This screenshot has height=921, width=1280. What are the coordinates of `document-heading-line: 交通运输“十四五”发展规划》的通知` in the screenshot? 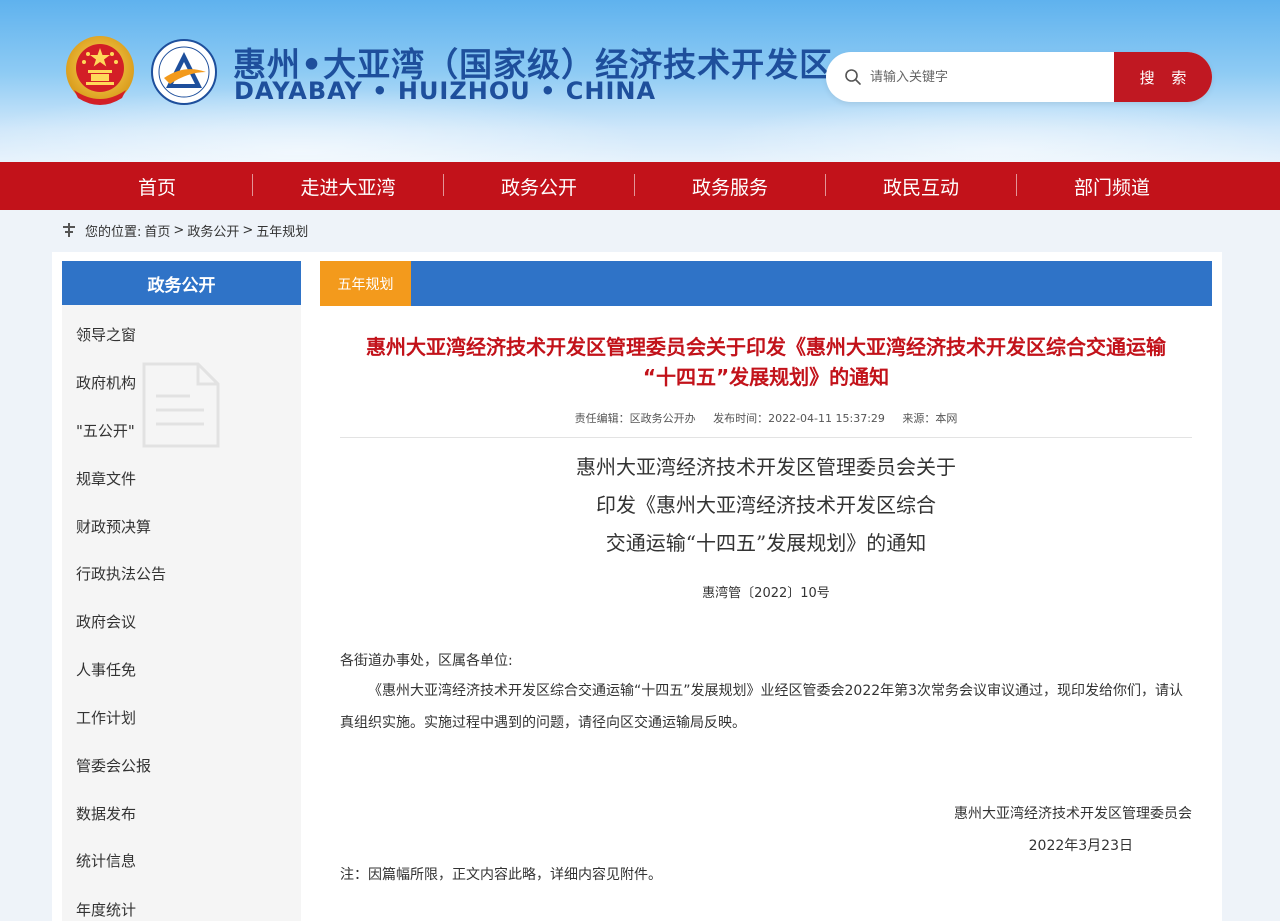 It's located at (766, 543).